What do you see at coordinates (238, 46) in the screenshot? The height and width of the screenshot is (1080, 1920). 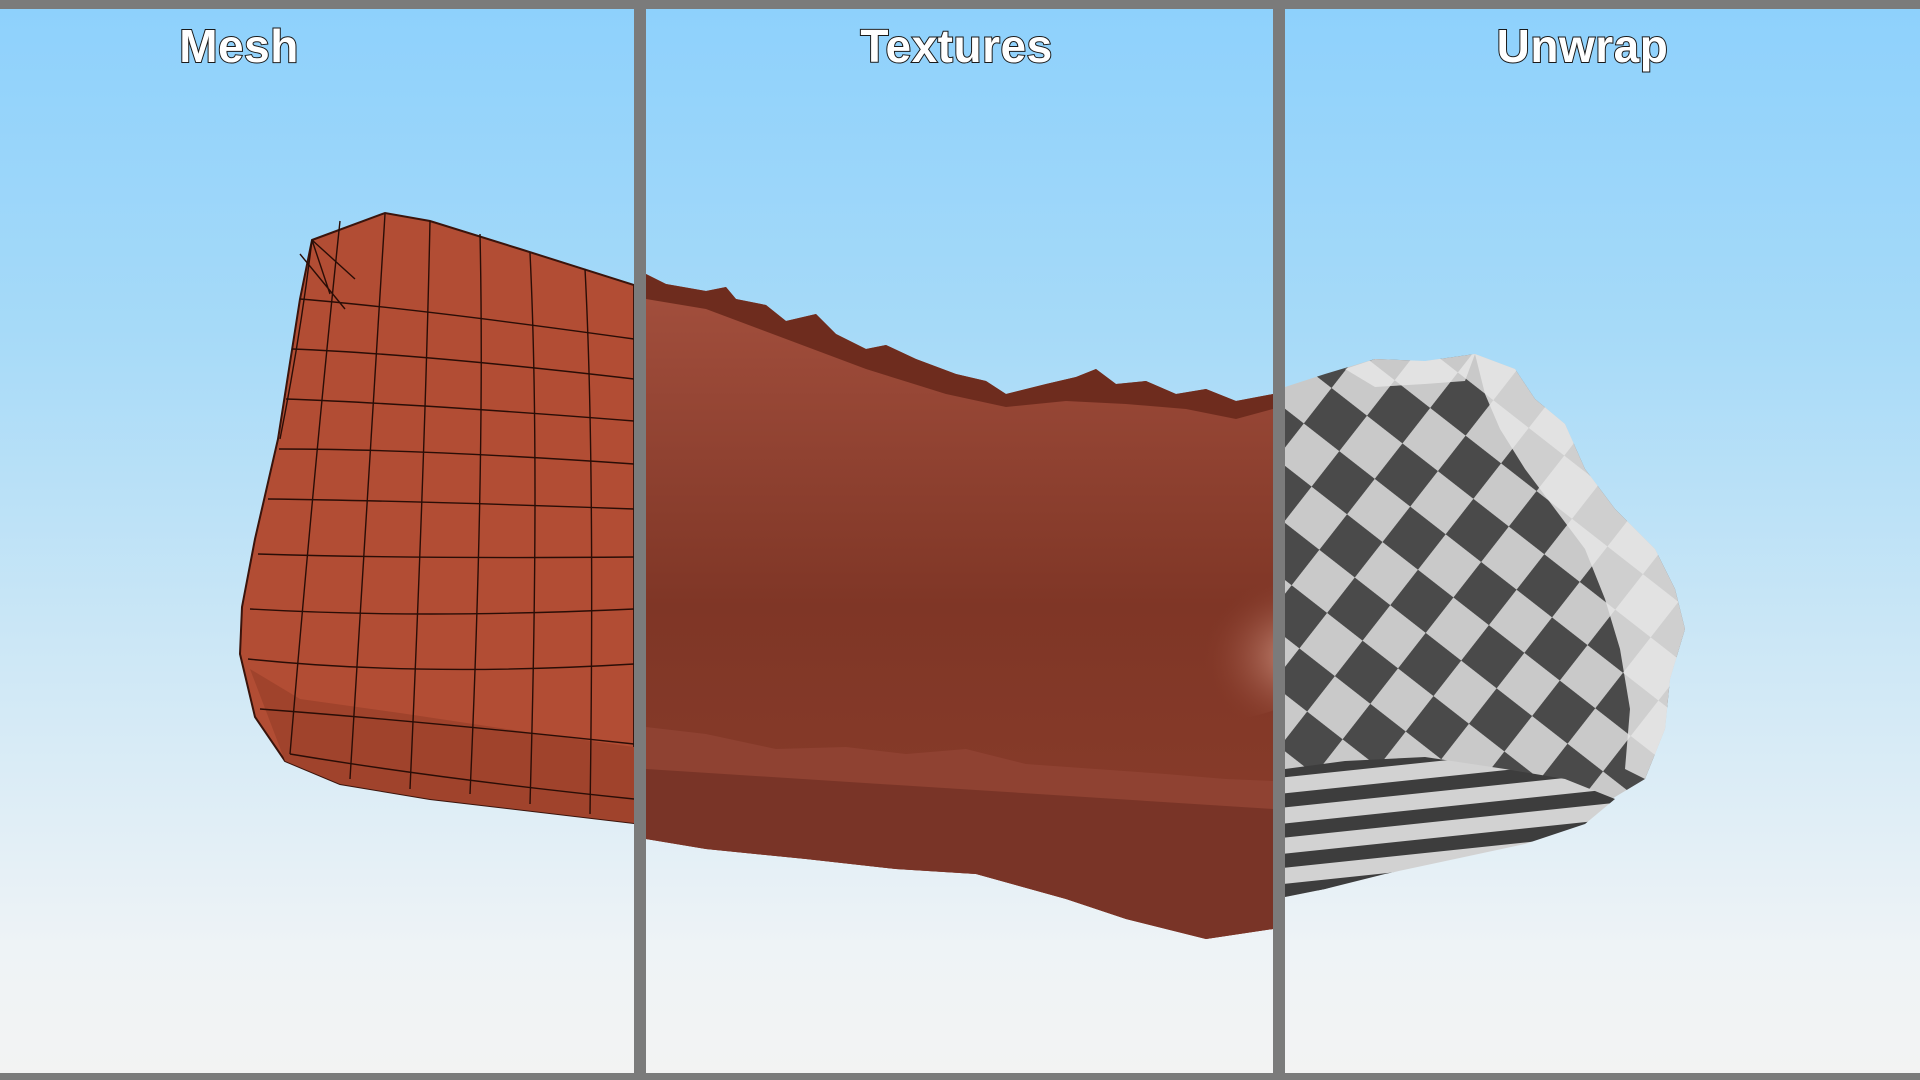 I see `panel-title-mesh: Mesh` at bounding box center [238, 46].